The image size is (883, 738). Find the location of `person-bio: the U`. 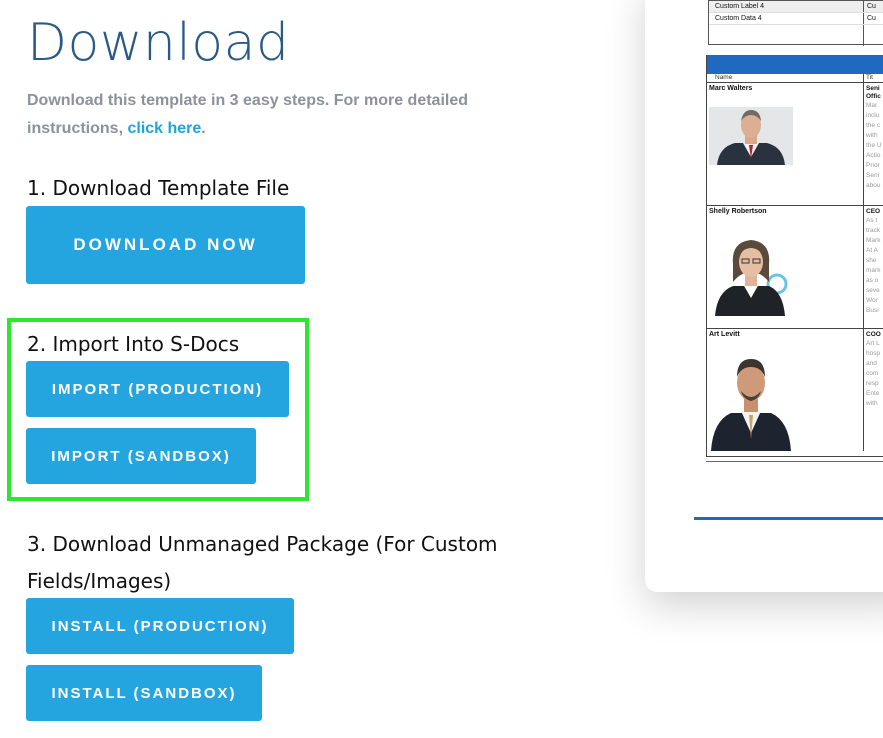

person-bio: the U is located at coordinates (874, 145).